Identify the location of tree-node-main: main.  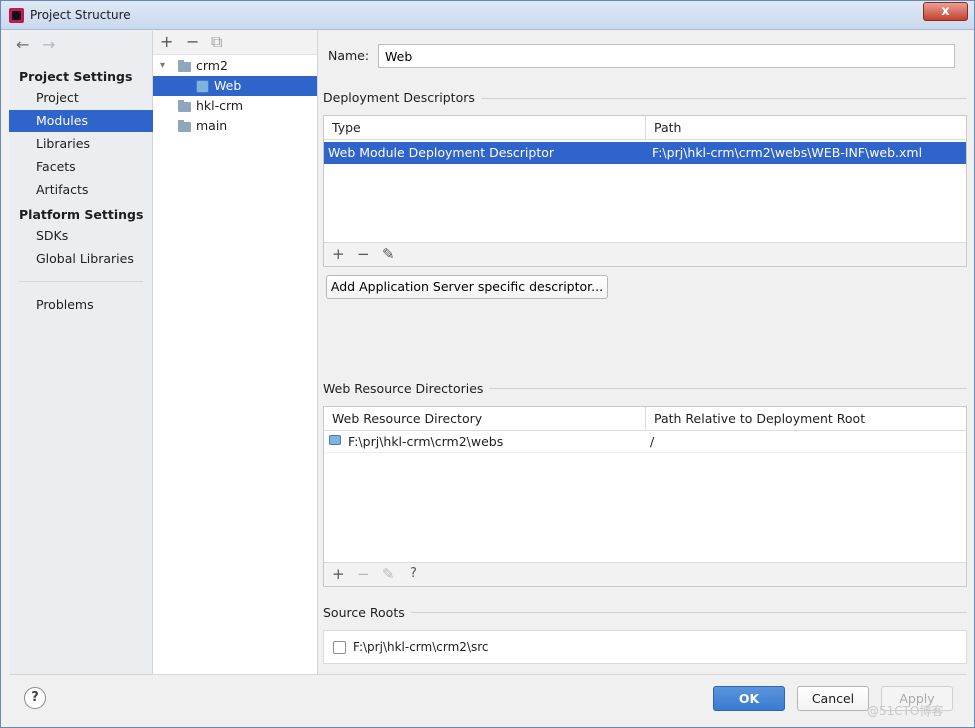
(235, 126).